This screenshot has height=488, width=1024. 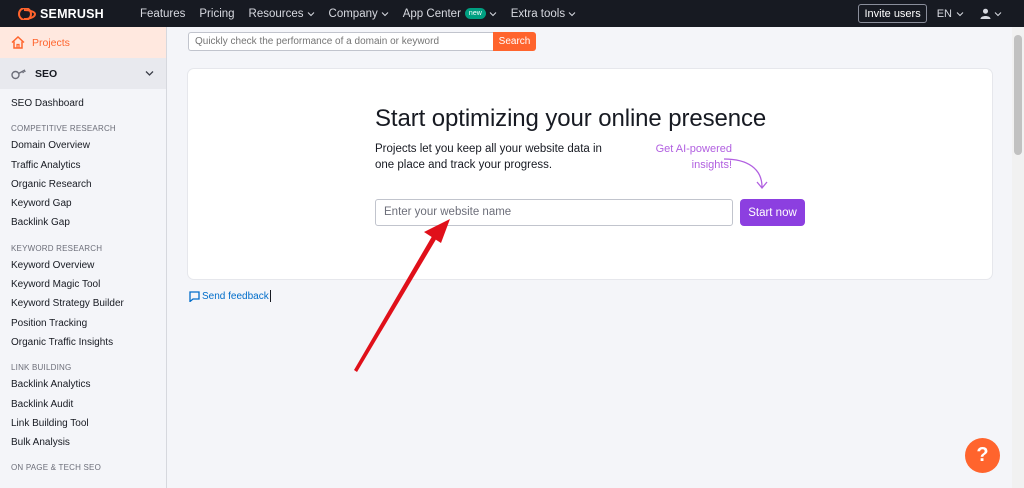 What do you see at coordinates (745, 174) in the screenshot?
I see `curved-arrow-icon` at bounding box center [745, 174].